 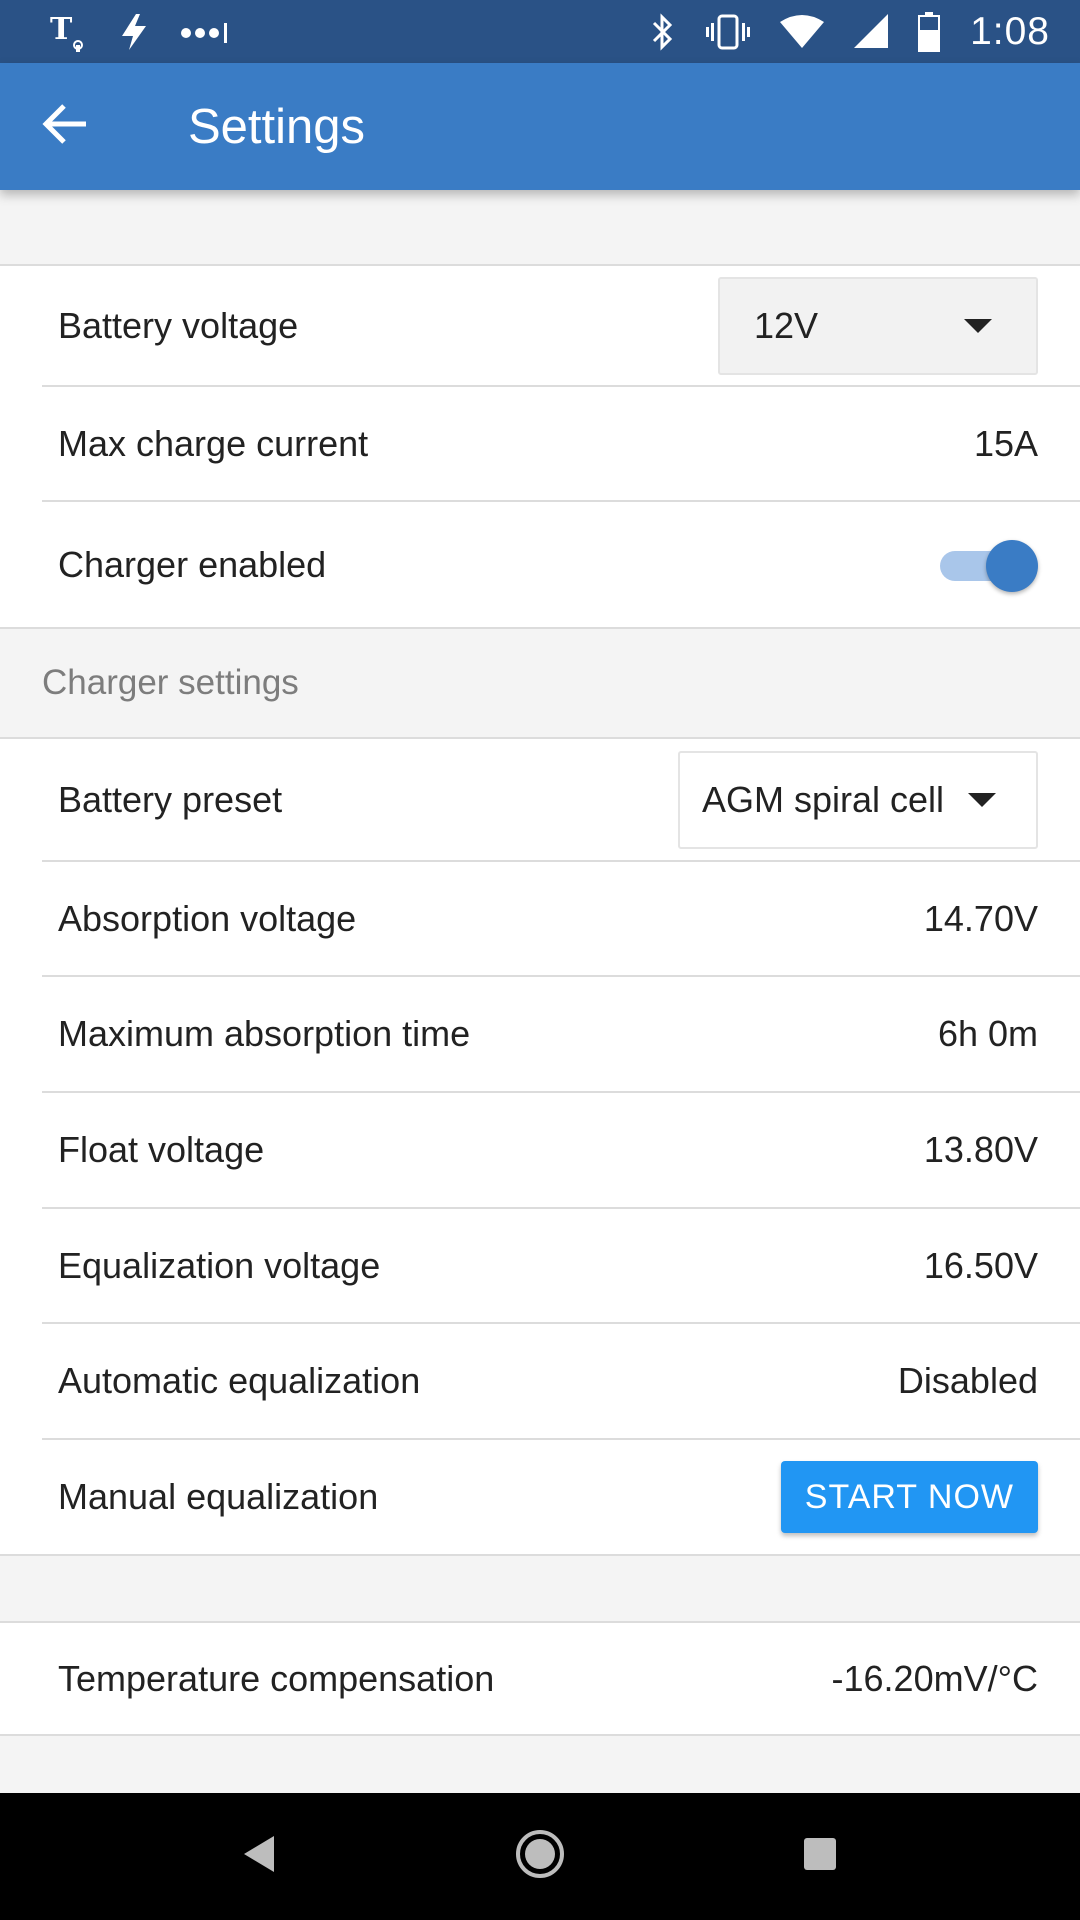 What do you see at coordinates (540, 683) in the screenshot?
I see `charger-settings-header: Charger settings` at bounding box center [540, 683].